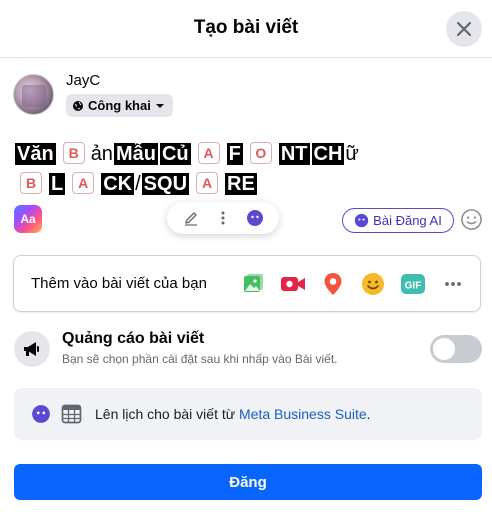  What do you see at coordinates (33, 94) in the screenshot?
I see `avatar` at bounding box center [33, 94].